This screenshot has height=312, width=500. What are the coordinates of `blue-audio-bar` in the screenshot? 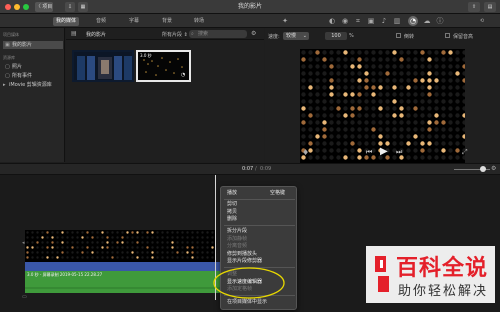 It's located at (122, 266).